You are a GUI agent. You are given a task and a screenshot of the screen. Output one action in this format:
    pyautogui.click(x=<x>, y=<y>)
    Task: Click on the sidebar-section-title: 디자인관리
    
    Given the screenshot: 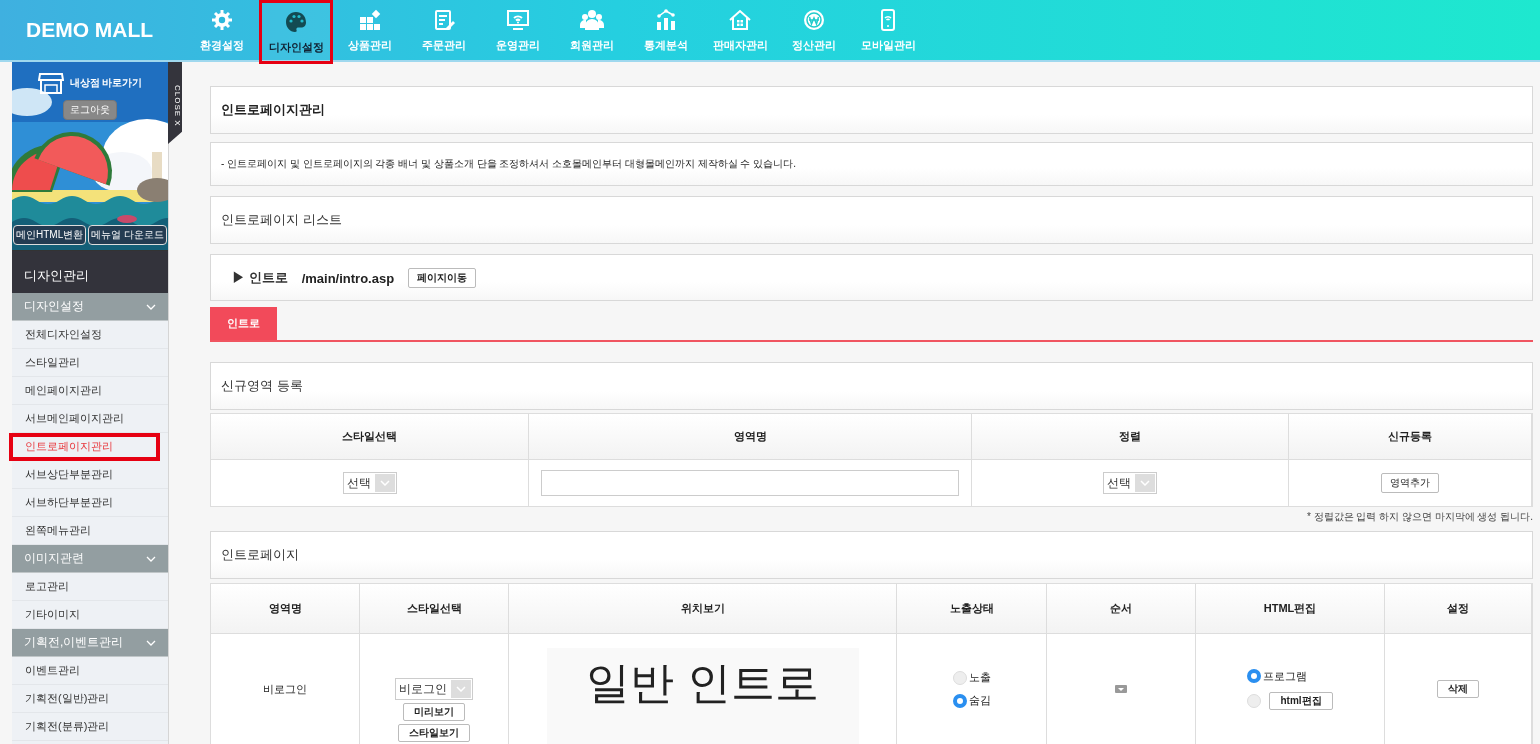 What is the action you would take?
    pyautogui.click(x=90, y=271)
    